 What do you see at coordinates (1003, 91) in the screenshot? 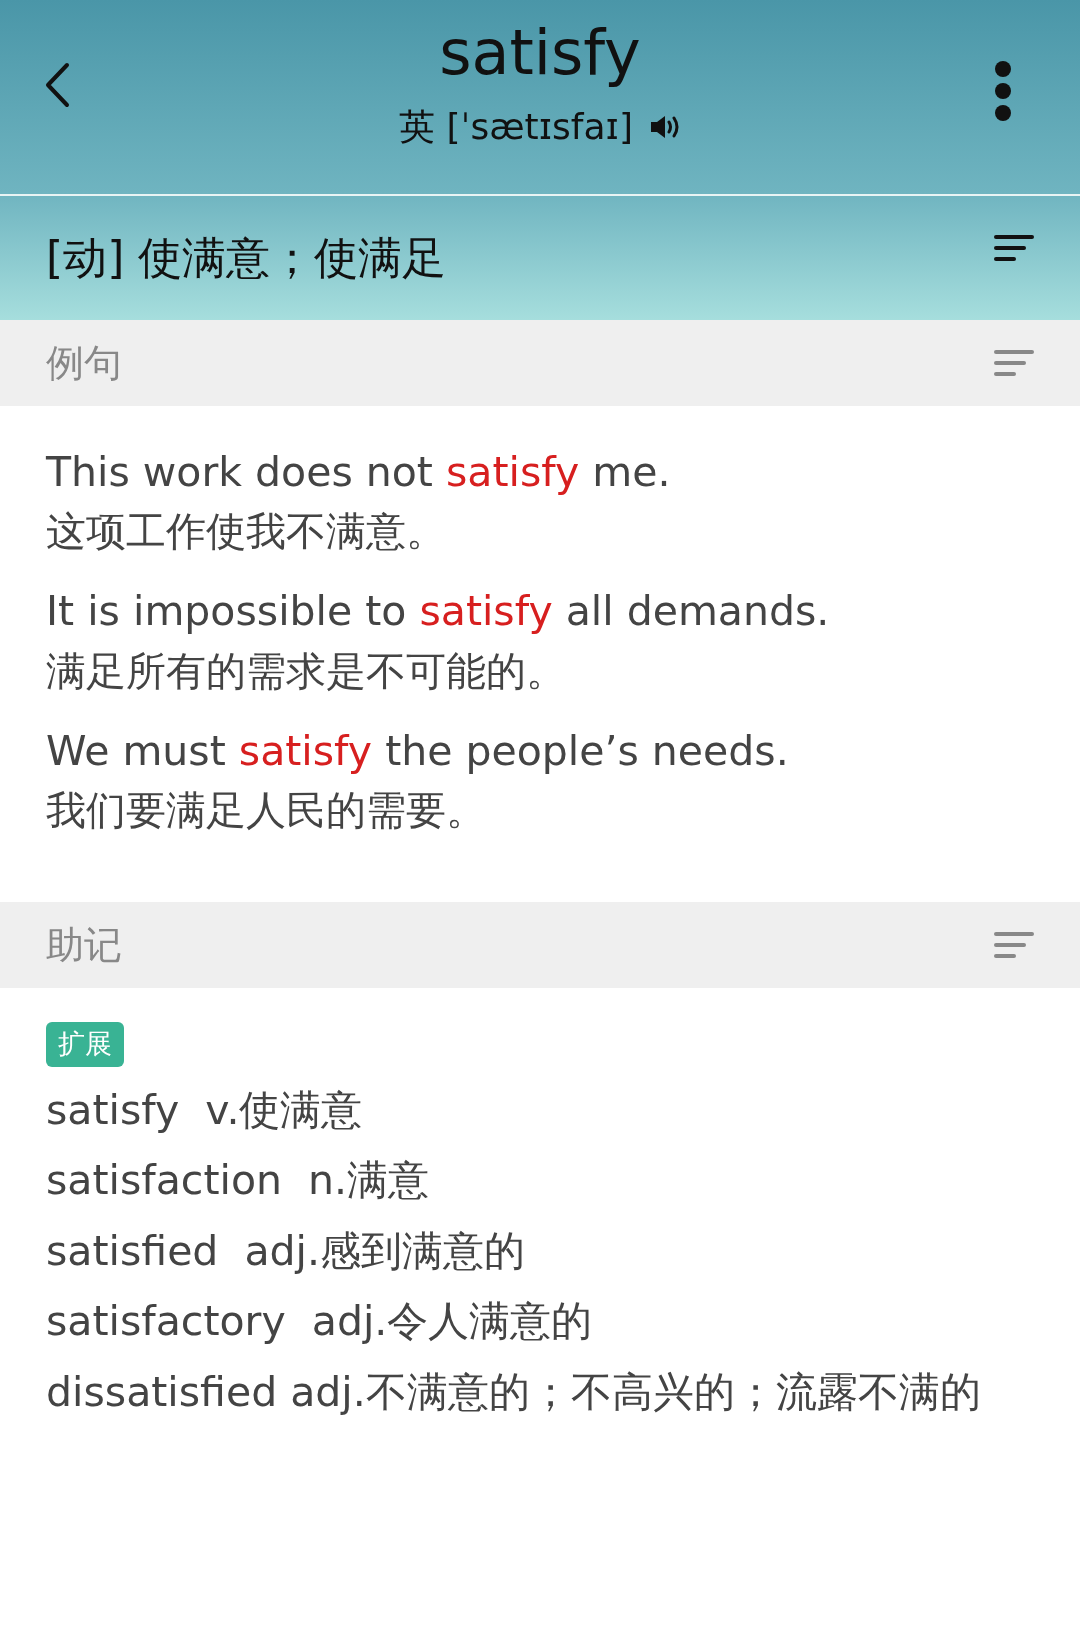
I see `more-button` at bounding box center [1003, 91].